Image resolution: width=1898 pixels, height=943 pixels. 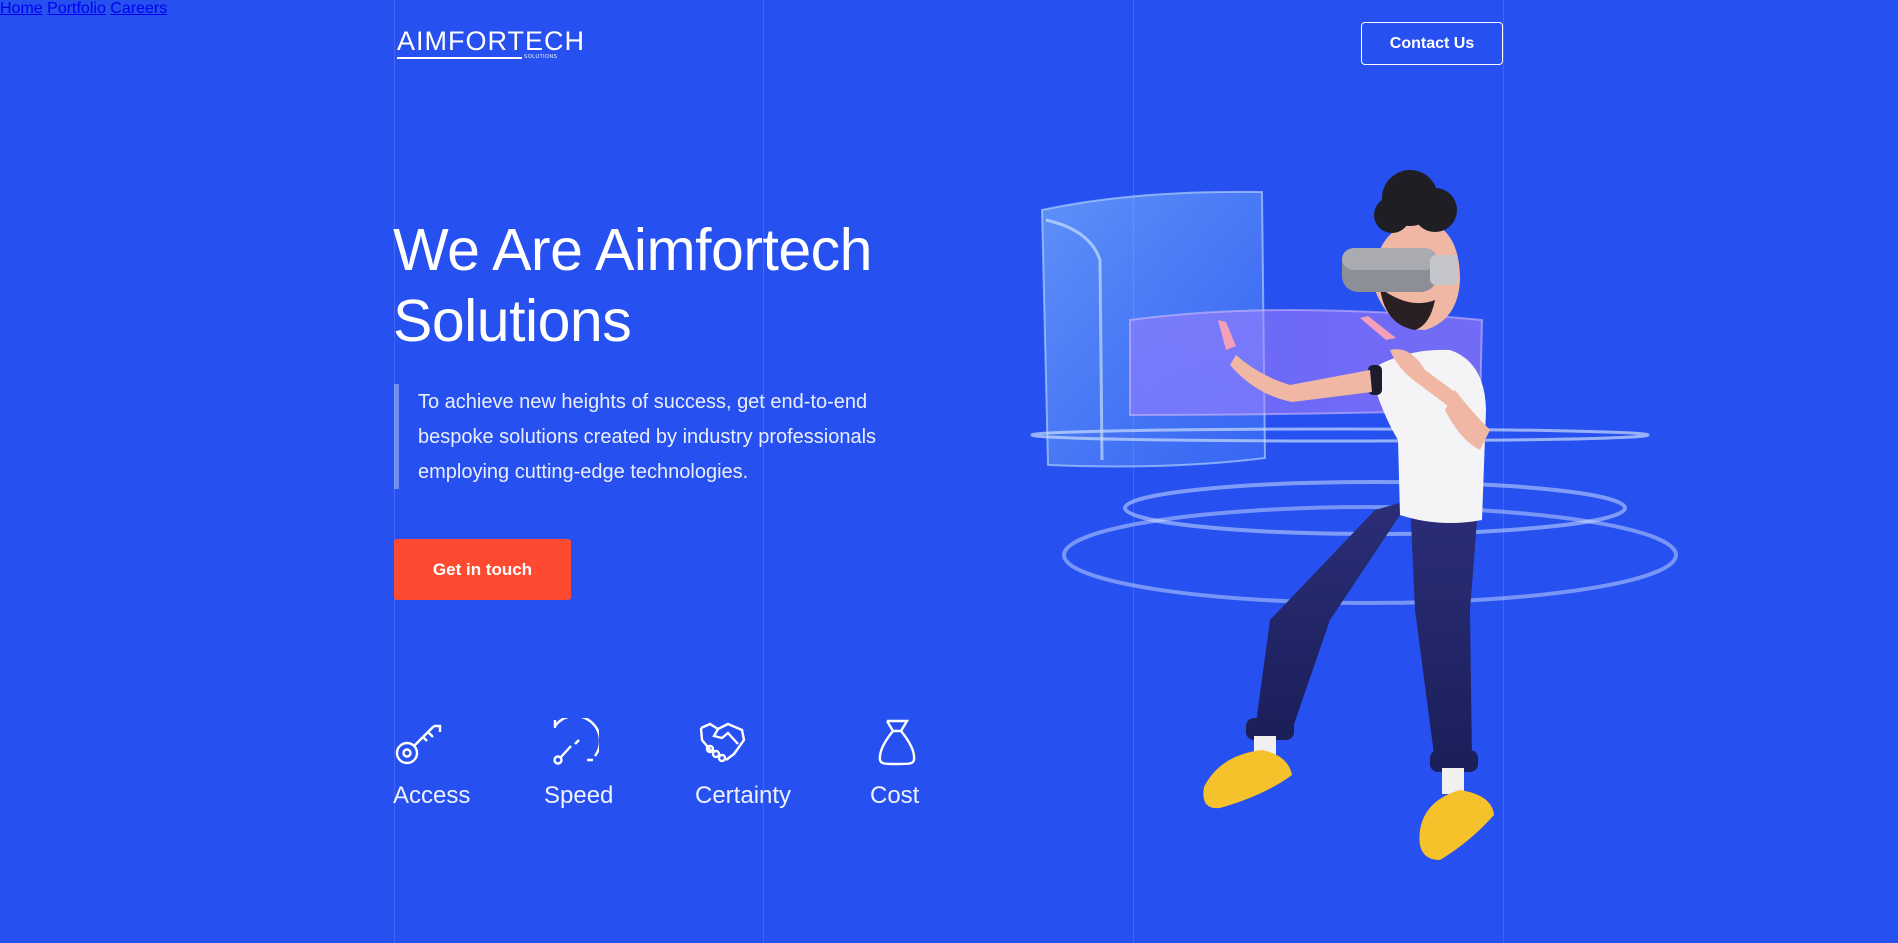 What do you see at coordinates (949, 9) in the screenshot?
I see `main-nav: Home Portfolio Careers` at bounding box center [949, 9].